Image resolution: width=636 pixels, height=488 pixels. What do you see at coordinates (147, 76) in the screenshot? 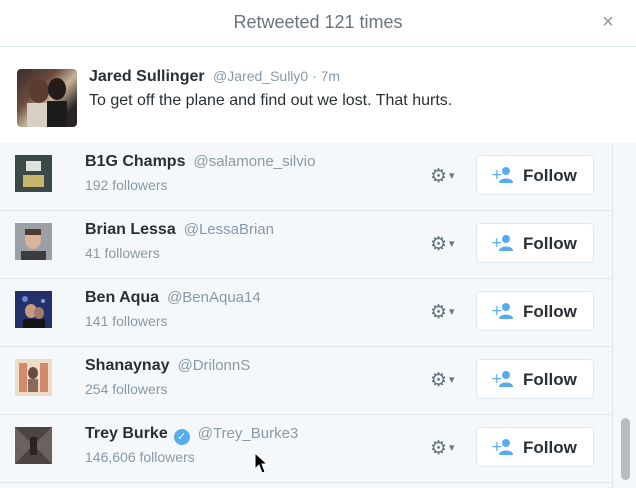
I see `tweet-author-name: Jared Sullinger` at bounding box center [147, 76].